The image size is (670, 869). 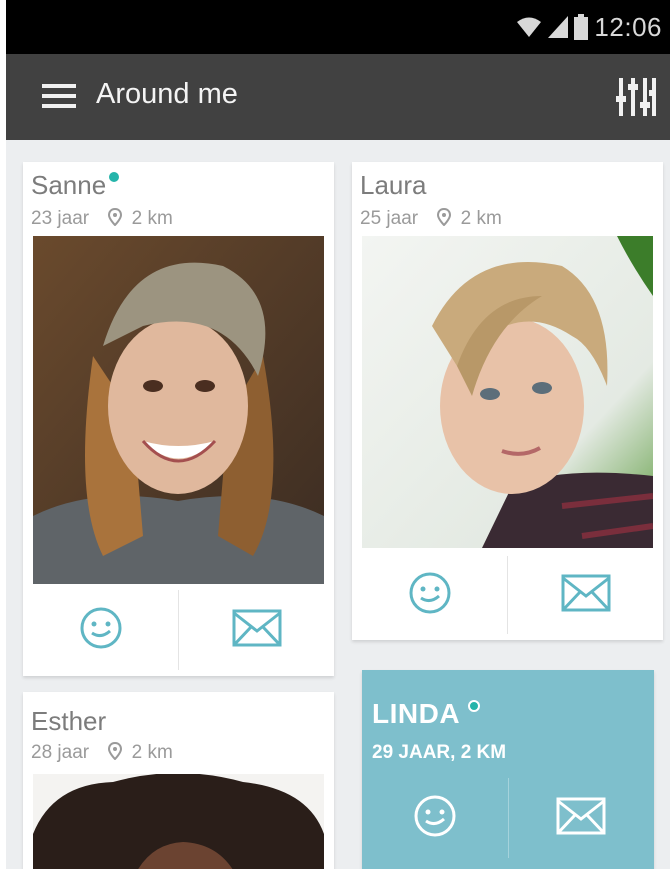 I want to click on status-time: 12:06, so click(x=628, y=26).